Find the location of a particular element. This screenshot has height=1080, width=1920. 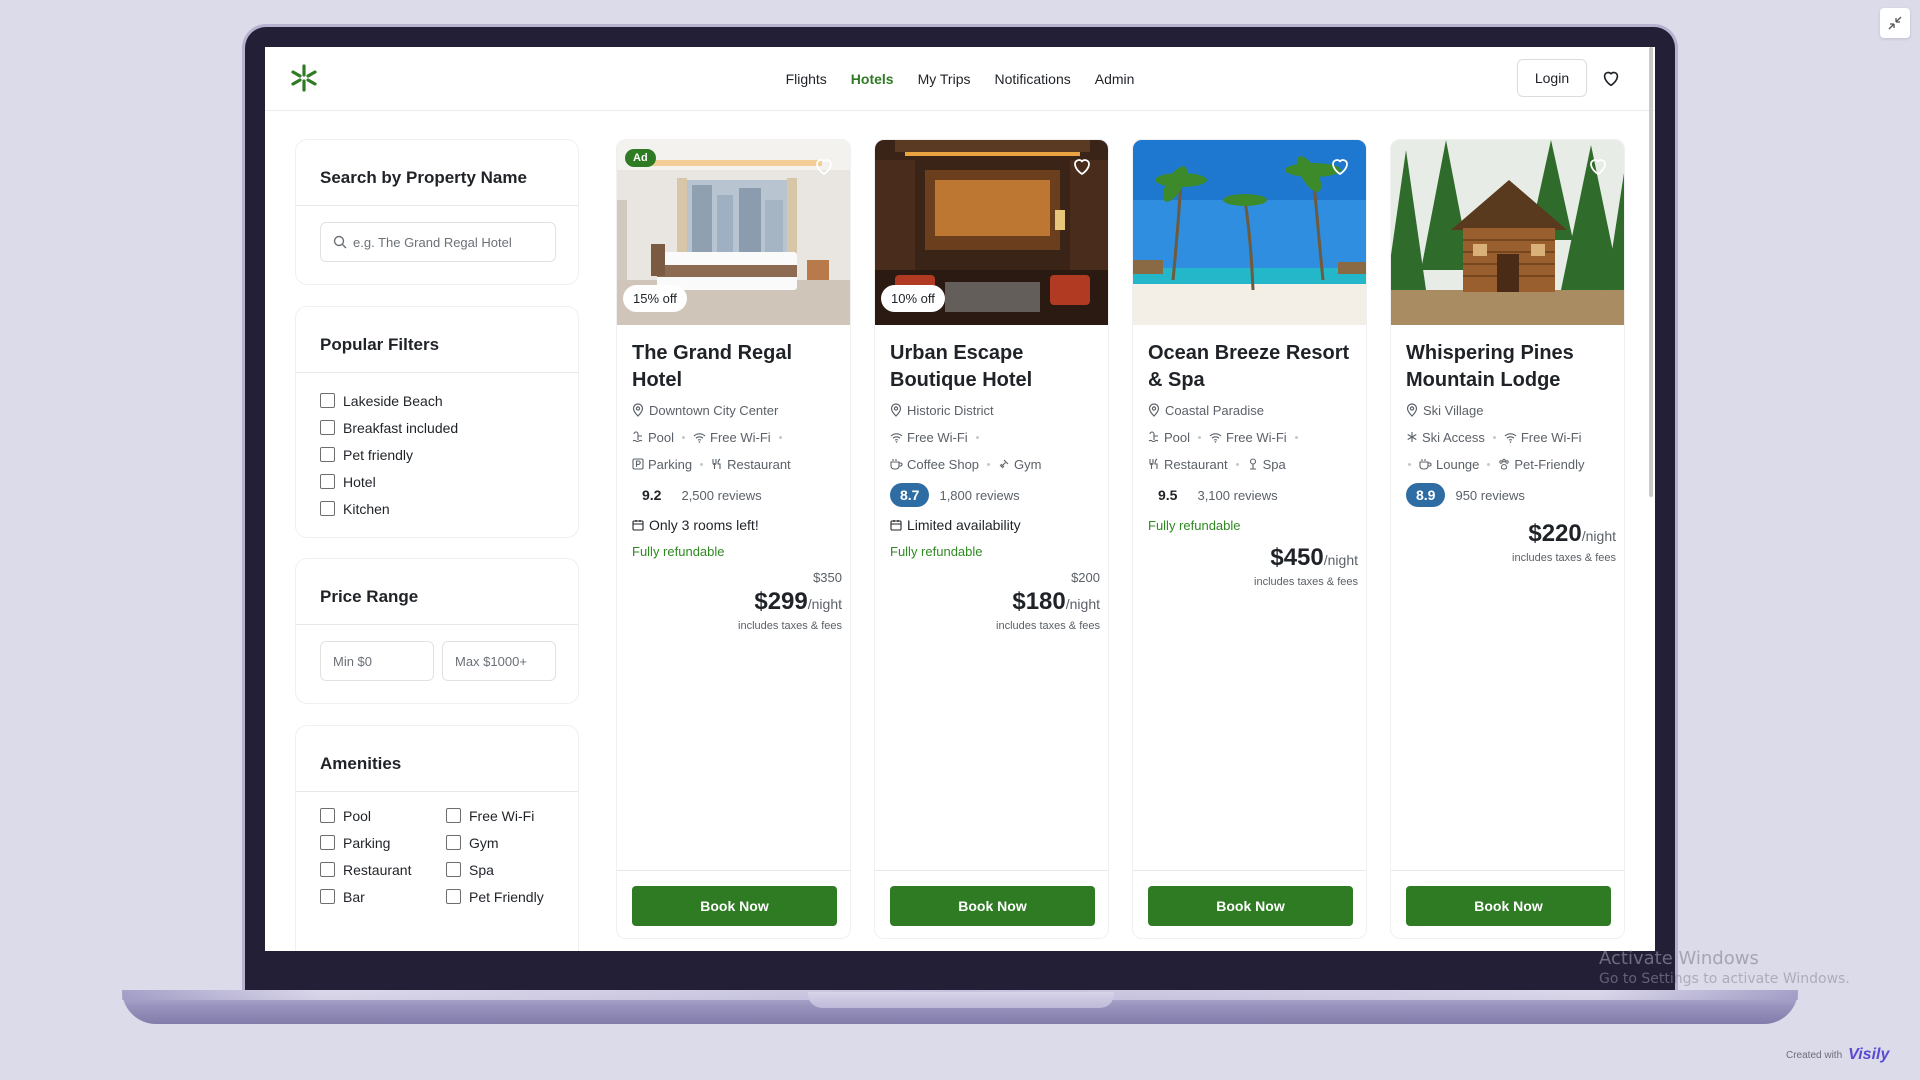

rating-score: 9.2 is located at coordinates (652, 495).